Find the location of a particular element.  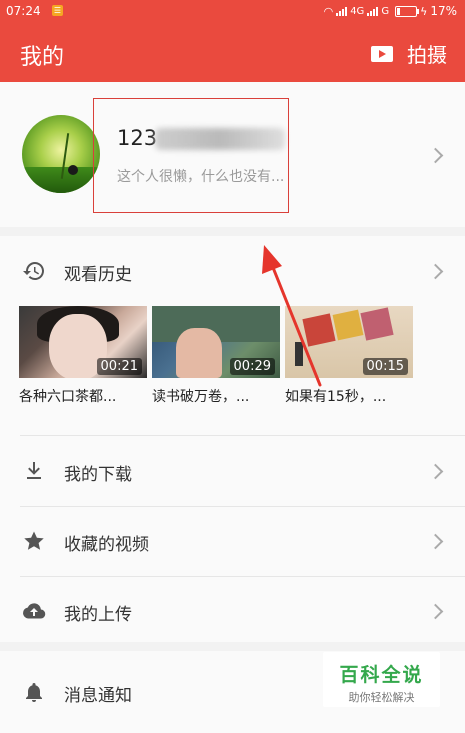

signal-icon is located at coordinates (342, 11).